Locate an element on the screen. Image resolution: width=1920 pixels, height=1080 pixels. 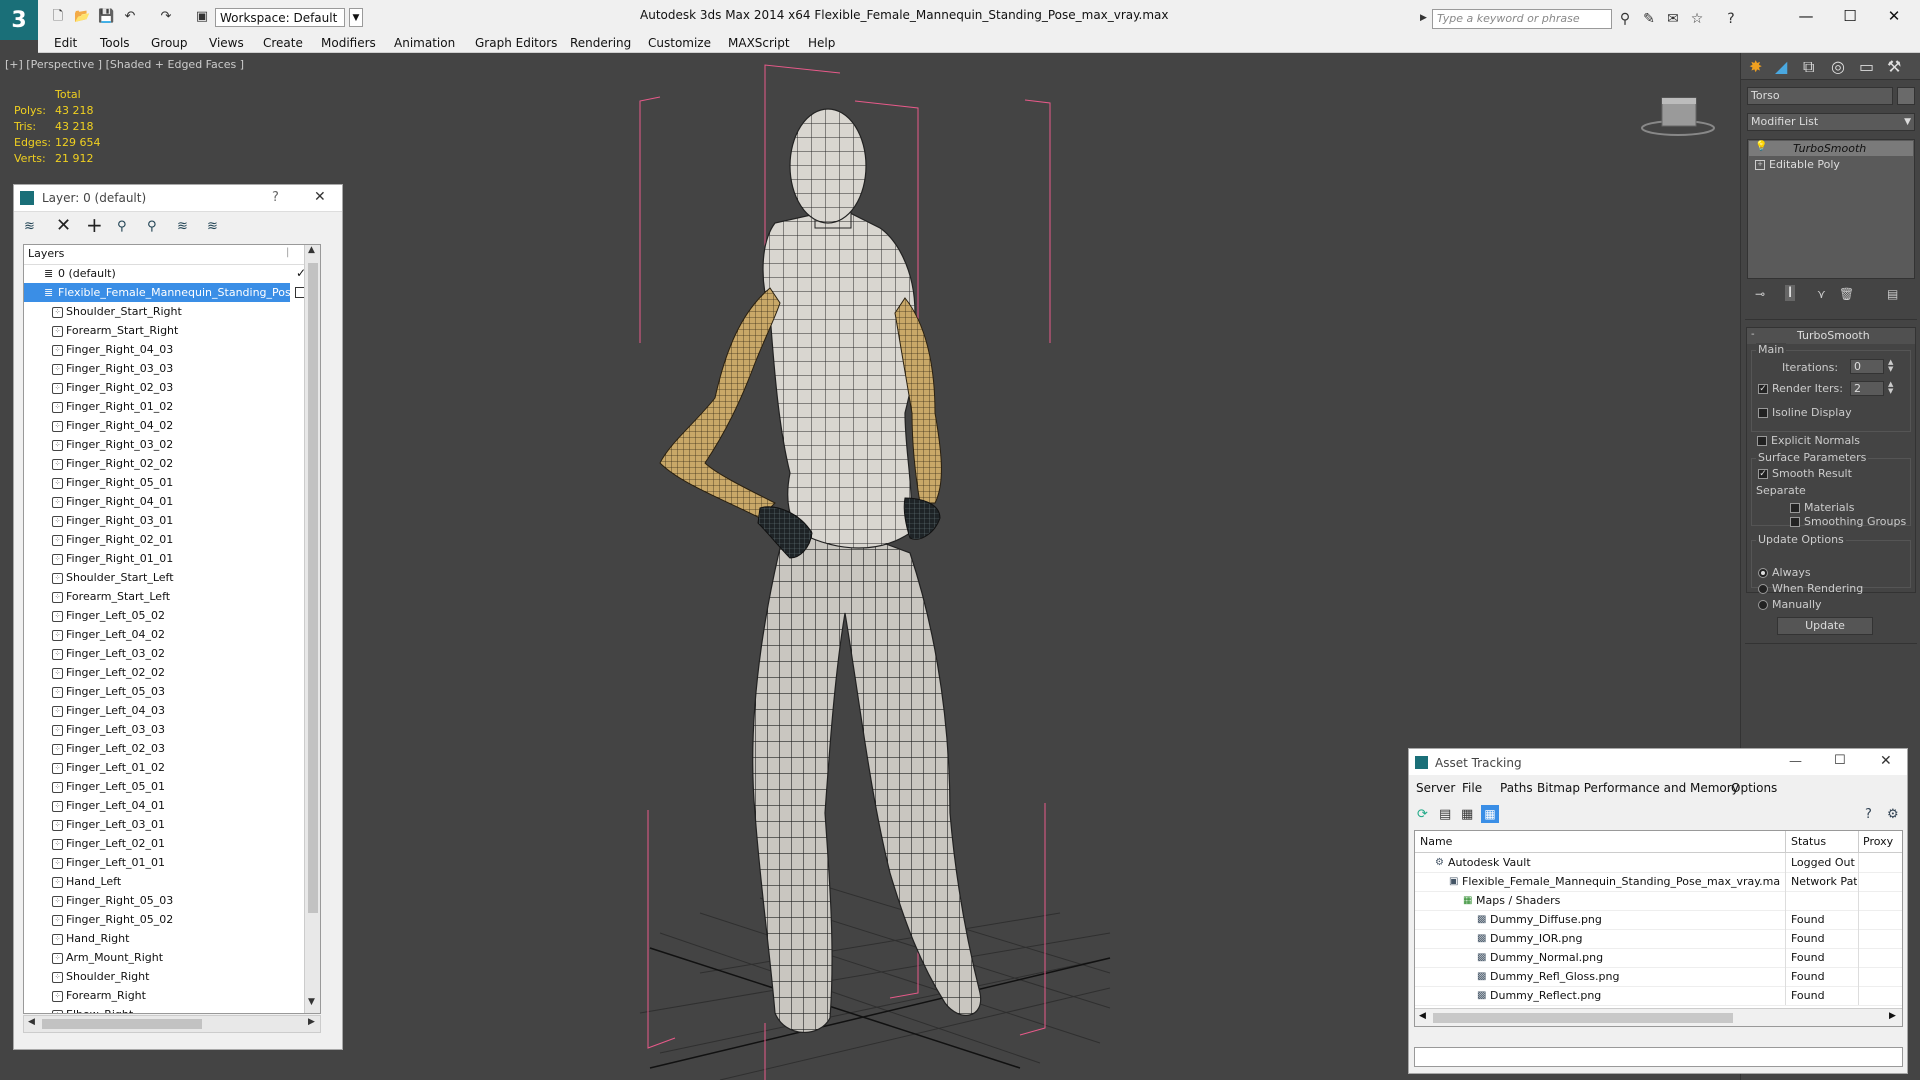
layer-object-row: ⁘ Finger_Right_04_03 is located at coordinates (172, 349).